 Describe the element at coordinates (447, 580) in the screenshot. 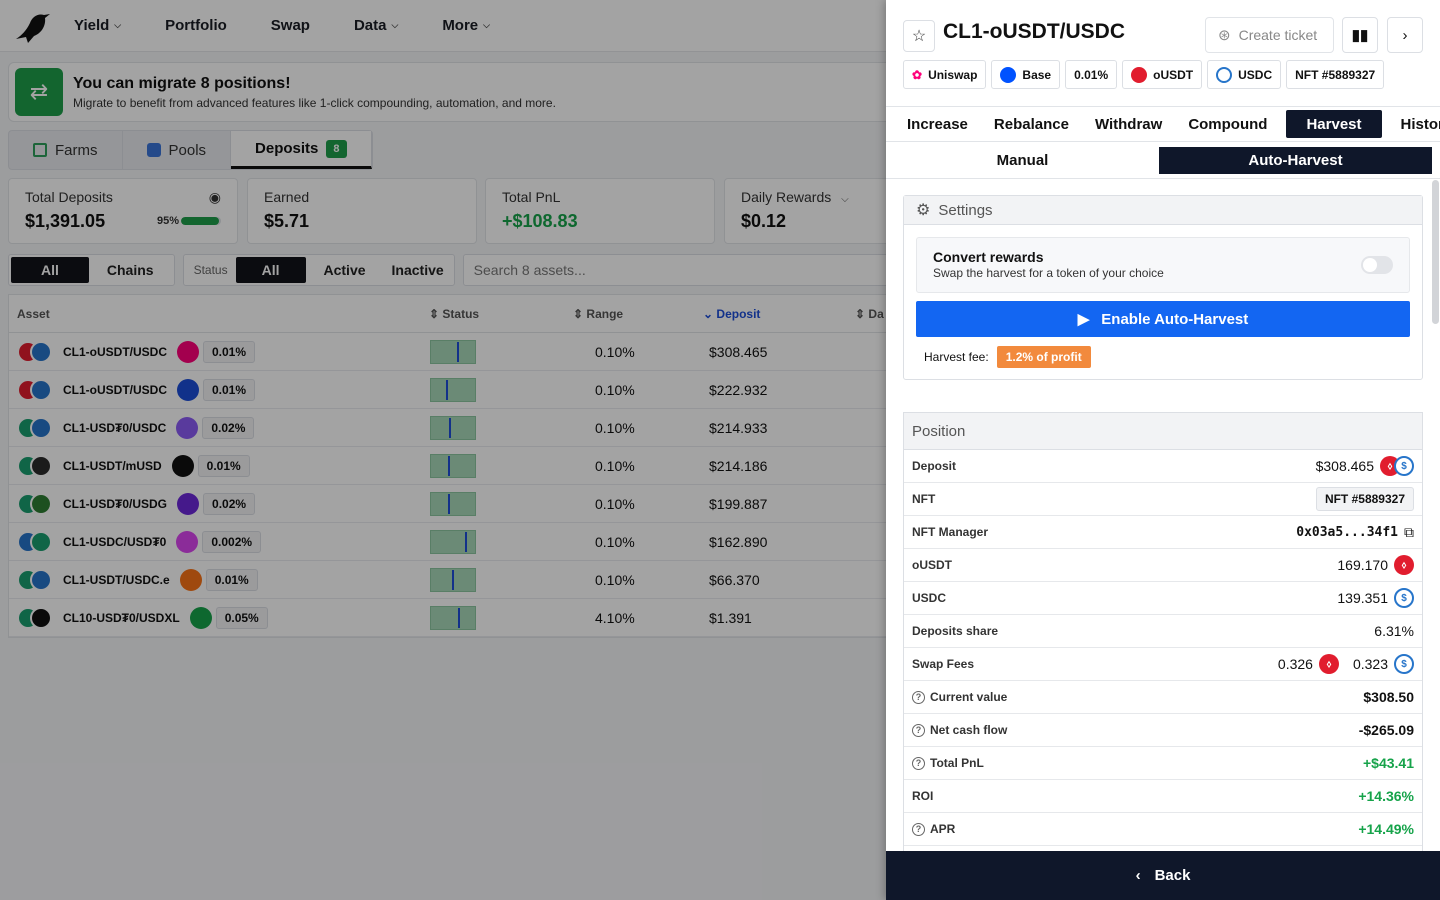

I see `table-row: CL1-USDT/USDC.e 0.01% 0.10% $66.370` at that location.